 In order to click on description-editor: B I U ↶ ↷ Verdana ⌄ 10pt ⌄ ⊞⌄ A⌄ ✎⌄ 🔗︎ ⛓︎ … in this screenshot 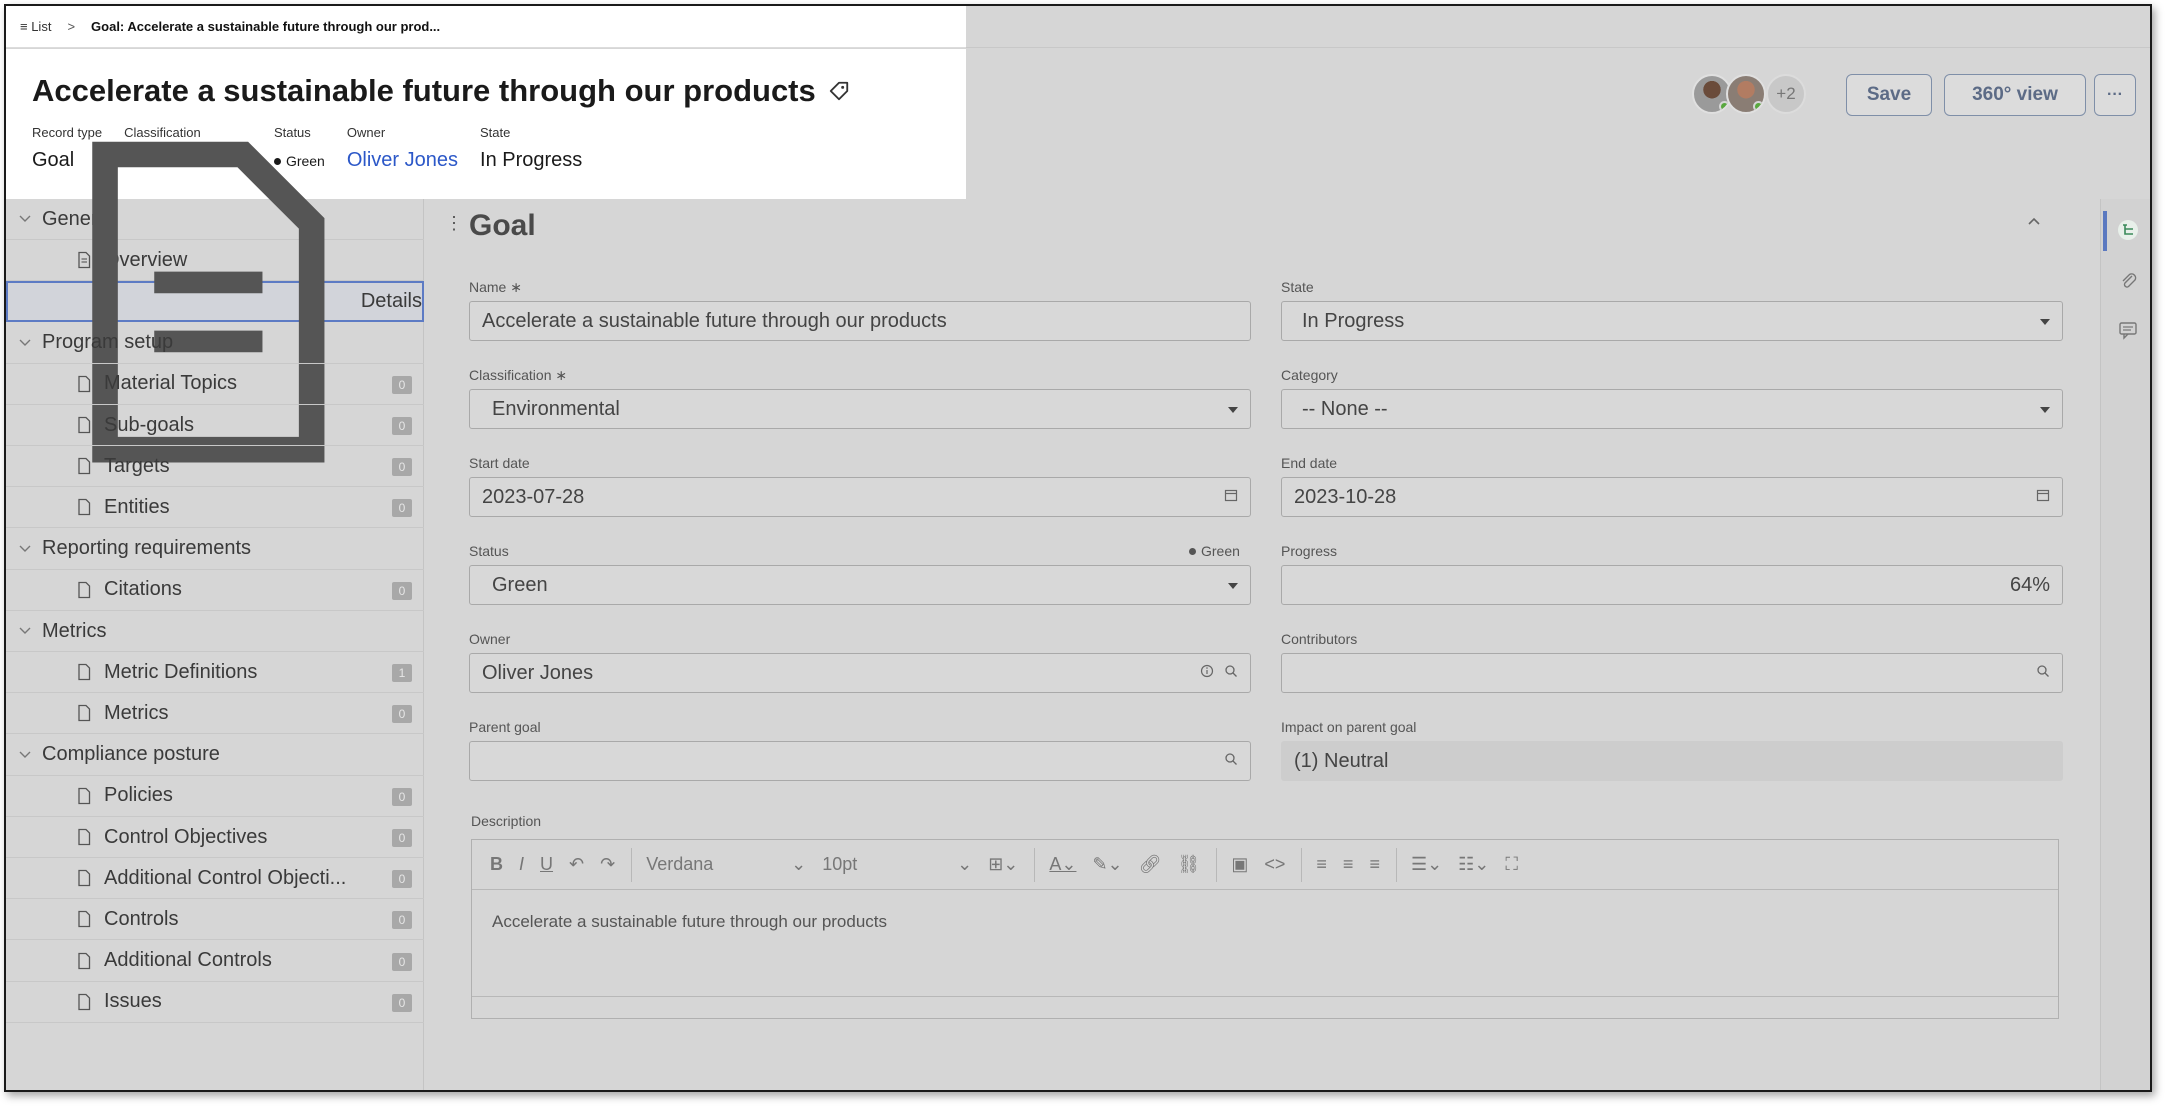, I will do `click(1265, 929)`.